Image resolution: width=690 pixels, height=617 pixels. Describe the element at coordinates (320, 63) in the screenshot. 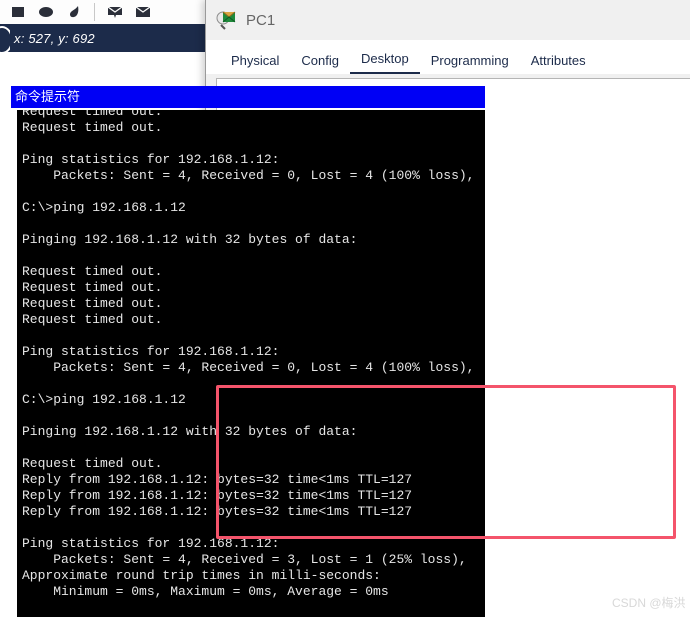

I see `tab-config: Config` at that location.